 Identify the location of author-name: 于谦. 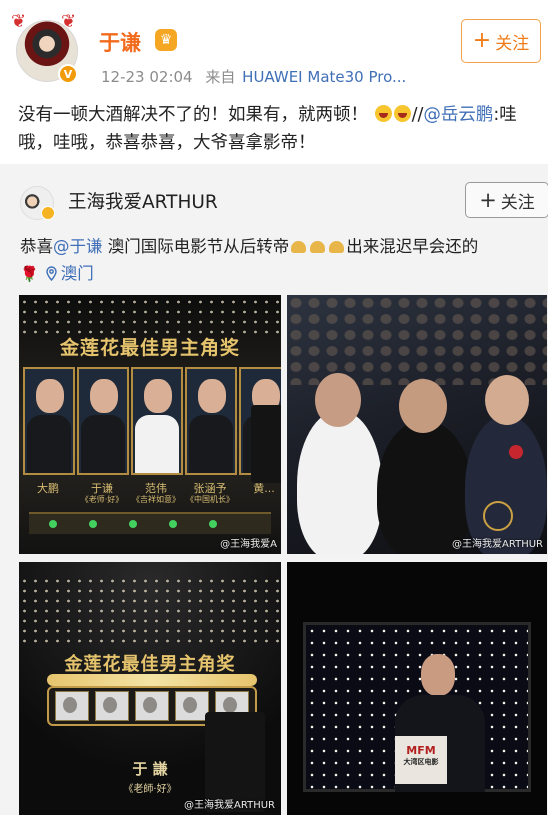
(120, 42).